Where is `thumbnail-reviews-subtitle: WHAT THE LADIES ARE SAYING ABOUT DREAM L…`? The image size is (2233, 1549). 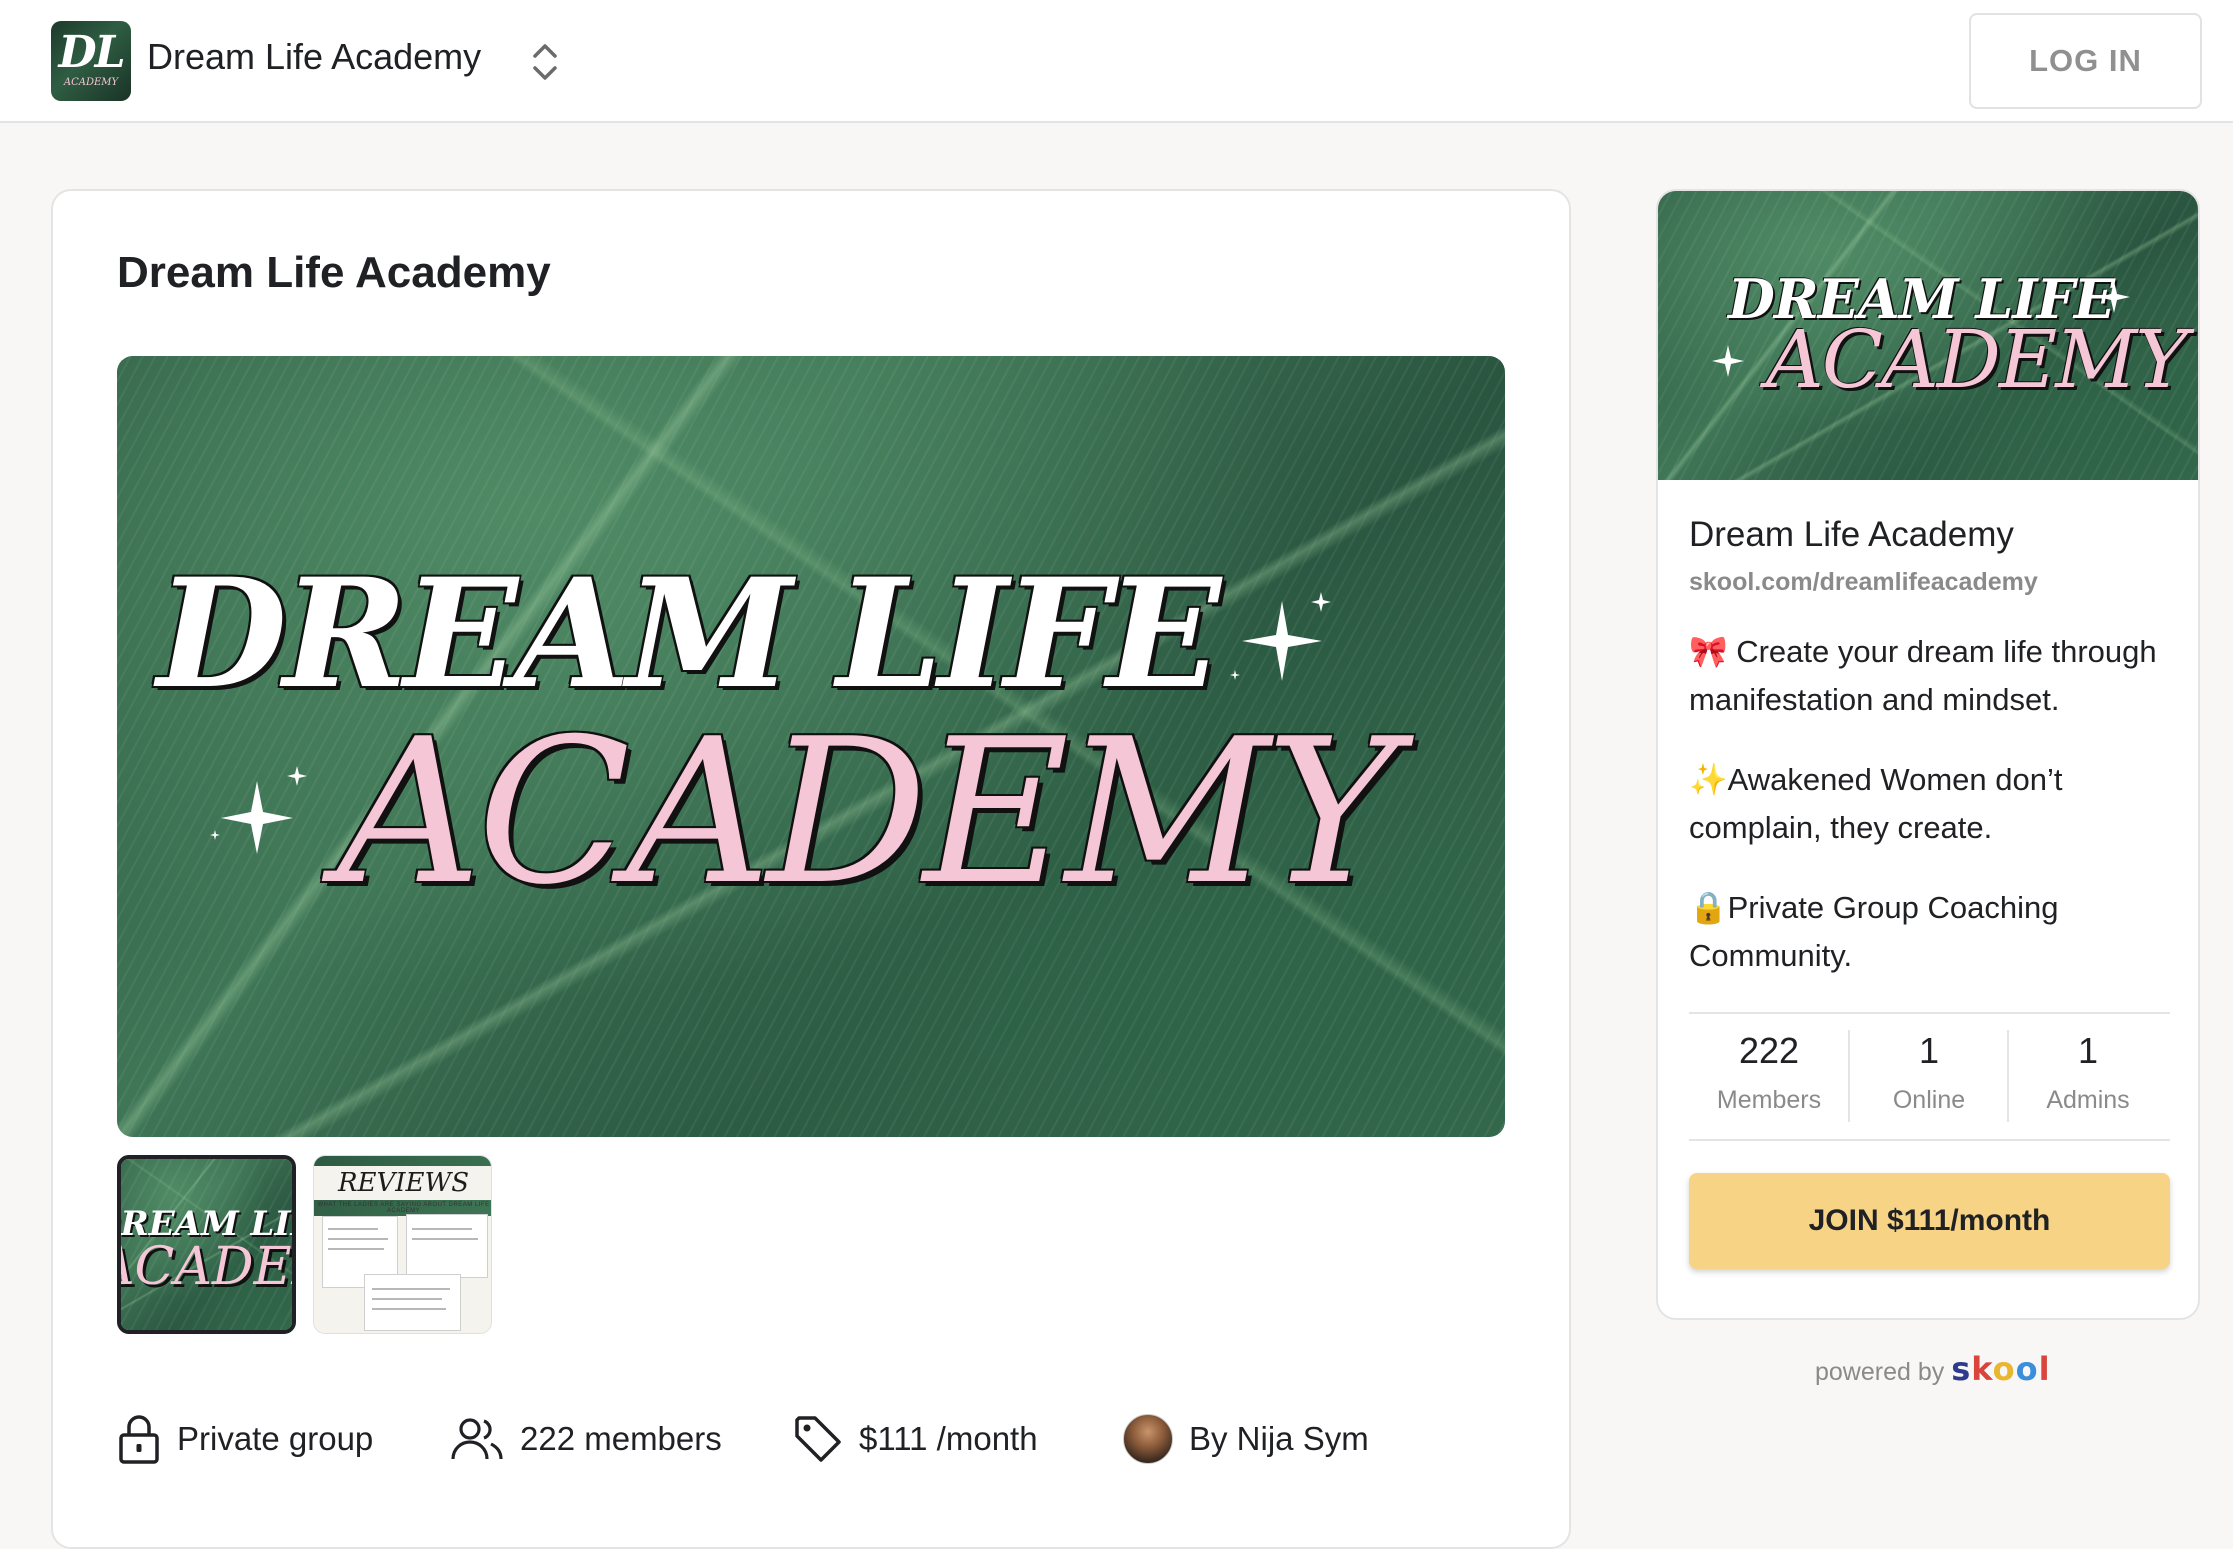
thumbnail-reviews-subtitle: WHAT THE LADIES ARE SAYING ABOUT DREAM L… is located at coordinates (403, 1208).